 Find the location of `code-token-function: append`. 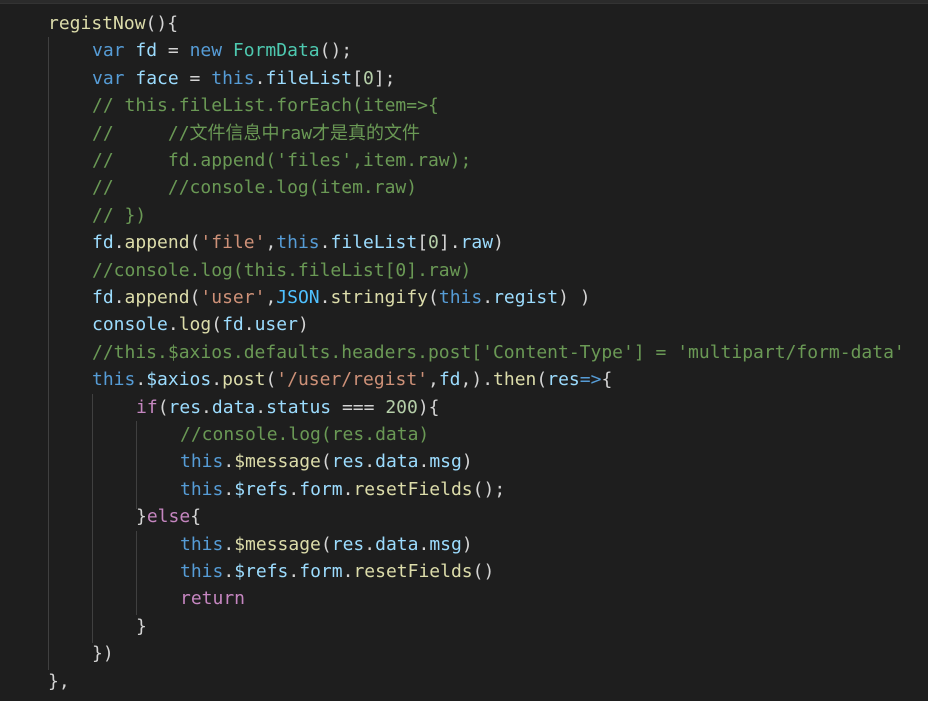

code-token-function: append is located at coordinates (157, 243).